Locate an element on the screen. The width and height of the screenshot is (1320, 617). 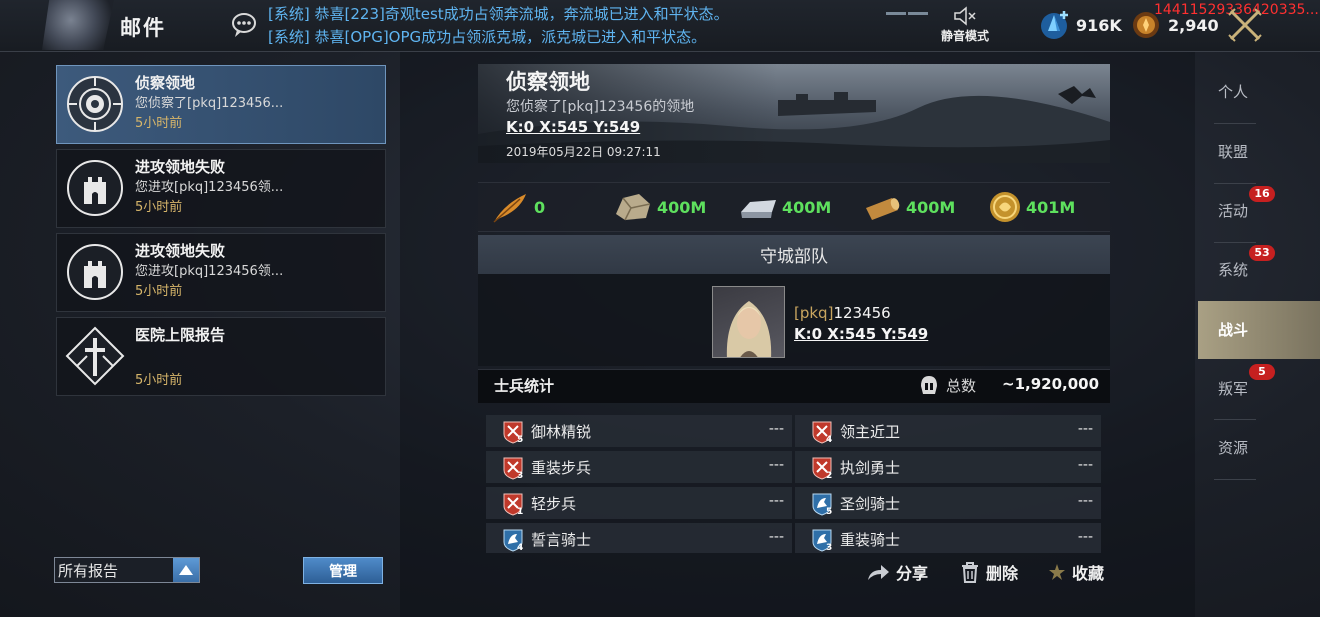
mail-item-scout-report: 侦察领地 您侦察了[pkq]123456... 5小时前 is located at coordinates (221, 104).